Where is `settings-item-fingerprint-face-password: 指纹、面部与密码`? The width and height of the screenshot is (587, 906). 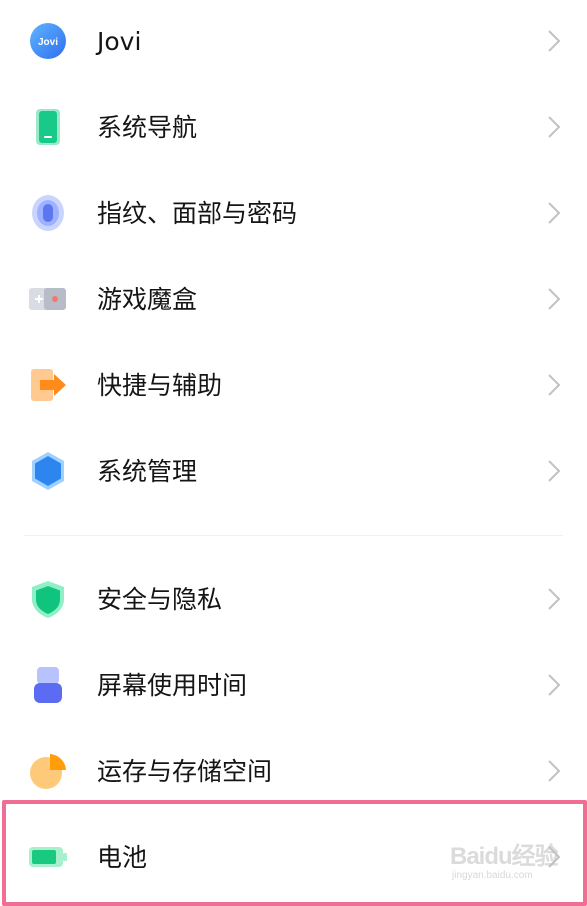
settings-item-fingerprint-face-password: 指纹、面部与密码 is located at coordinates (293, 215).